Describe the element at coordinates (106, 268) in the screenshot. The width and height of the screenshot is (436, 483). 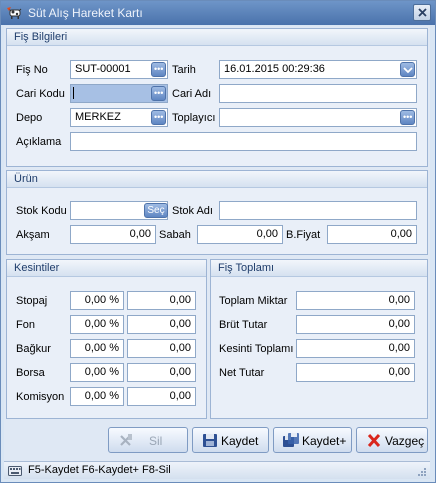
I see `group-header: Kesintiler` at that location.